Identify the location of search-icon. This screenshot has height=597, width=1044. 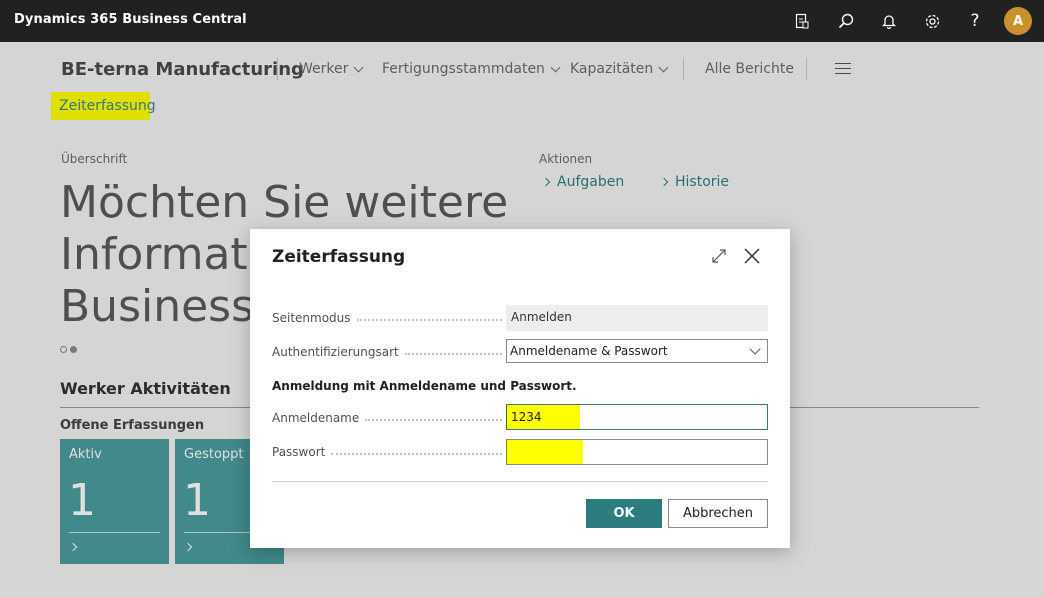
(846, 21).